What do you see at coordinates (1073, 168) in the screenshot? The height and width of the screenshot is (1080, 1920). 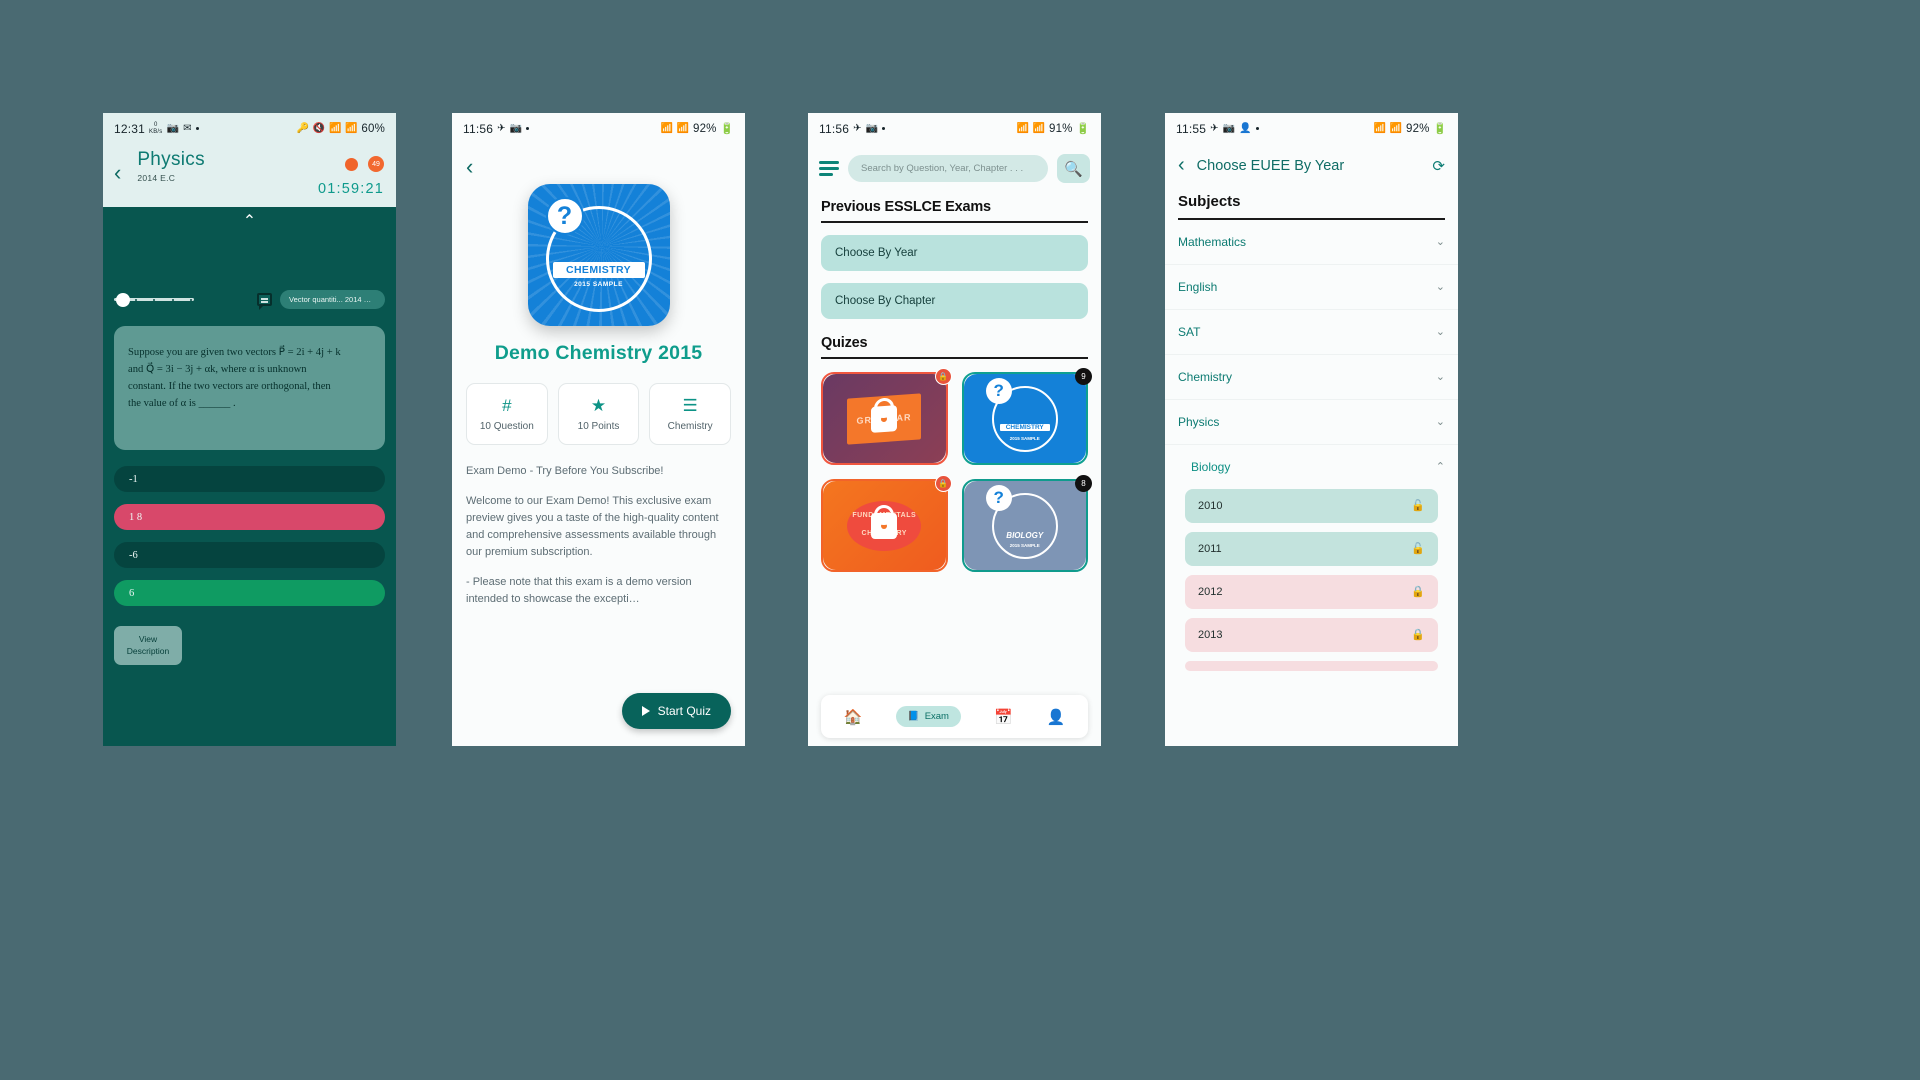 I see `search-icon: 🔍` at bounding box center [1073, 168].